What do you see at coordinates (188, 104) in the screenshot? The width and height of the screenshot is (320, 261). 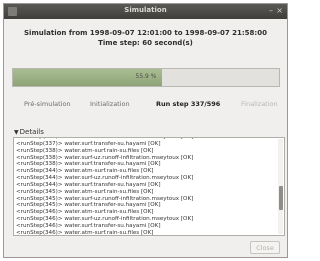 I see `stage-run-step: Run step 337/596` at bounding box center [188, 104].